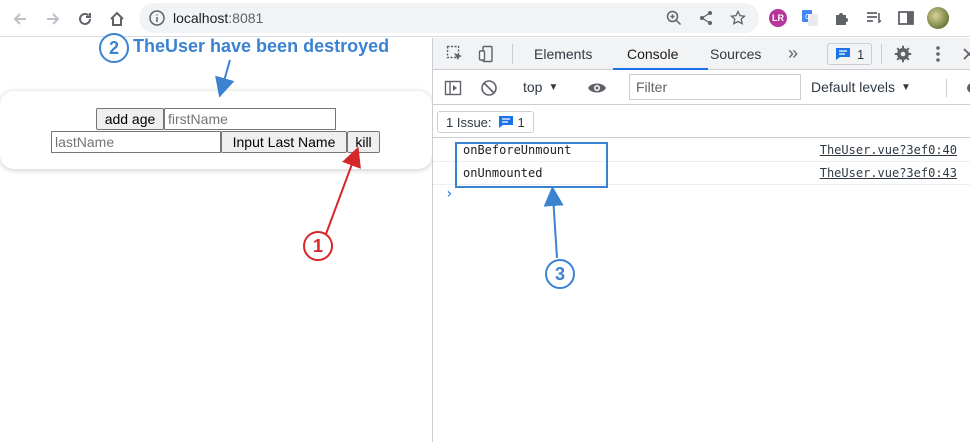  Describe the element at coordinates (157, 18) in the screenshot. I see `info-icon` at that location.